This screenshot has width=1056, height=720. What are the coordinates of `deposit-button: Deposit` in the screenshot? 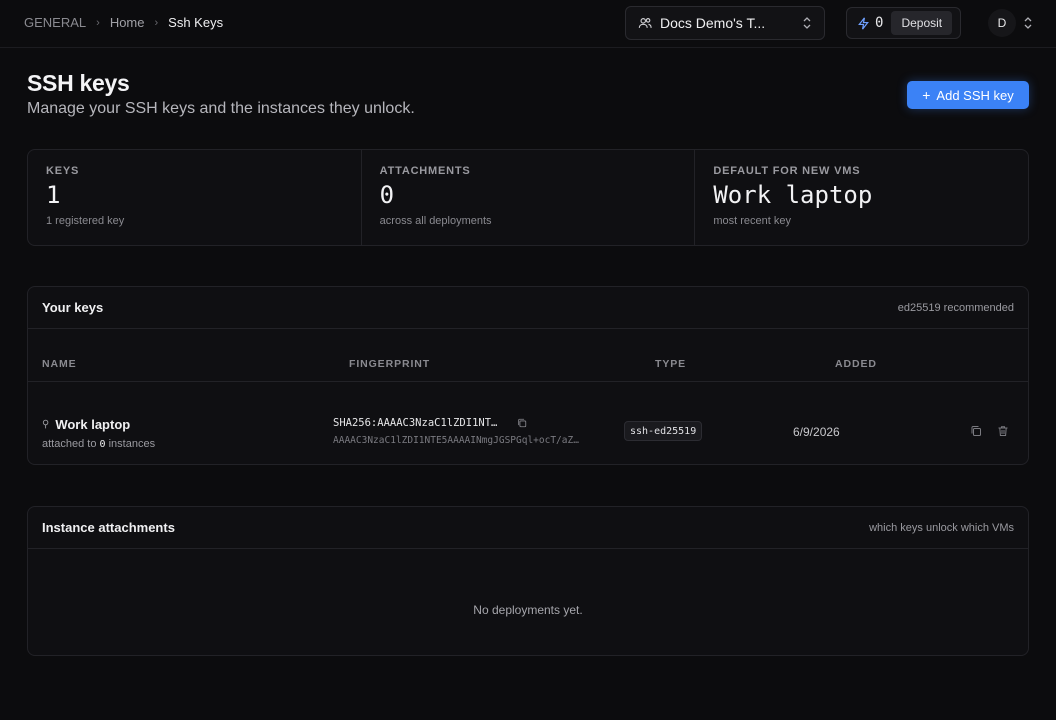 It's located at (922, 23).